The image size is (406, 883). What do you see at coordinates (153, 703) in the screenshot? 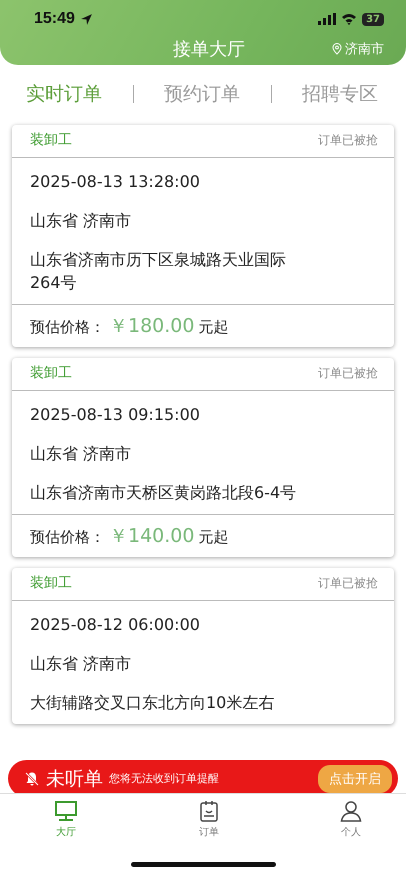
I see `order-address: 大街辅路交叉口东北方向10米左右` at bounding box center [153, 703].